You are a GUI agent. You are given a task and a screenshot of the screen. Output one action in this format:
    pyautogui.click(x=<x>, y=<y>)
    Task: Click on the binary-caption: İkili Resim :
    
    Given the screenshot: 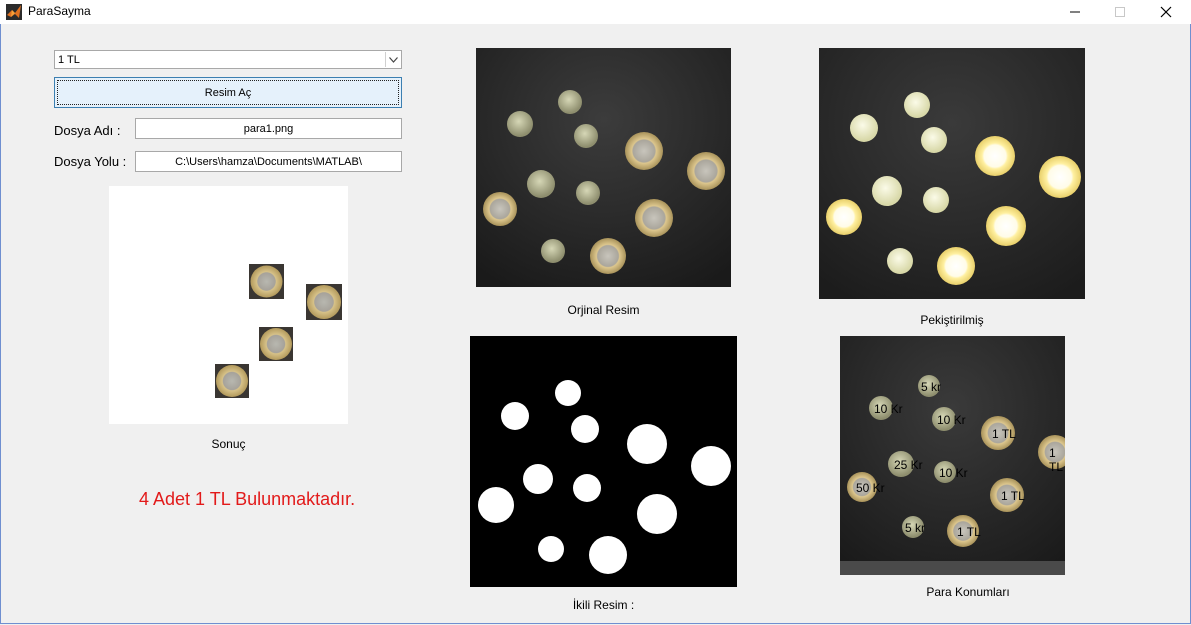 What is the action you would take?
    pyautogui.click(x=603, y=605)
    